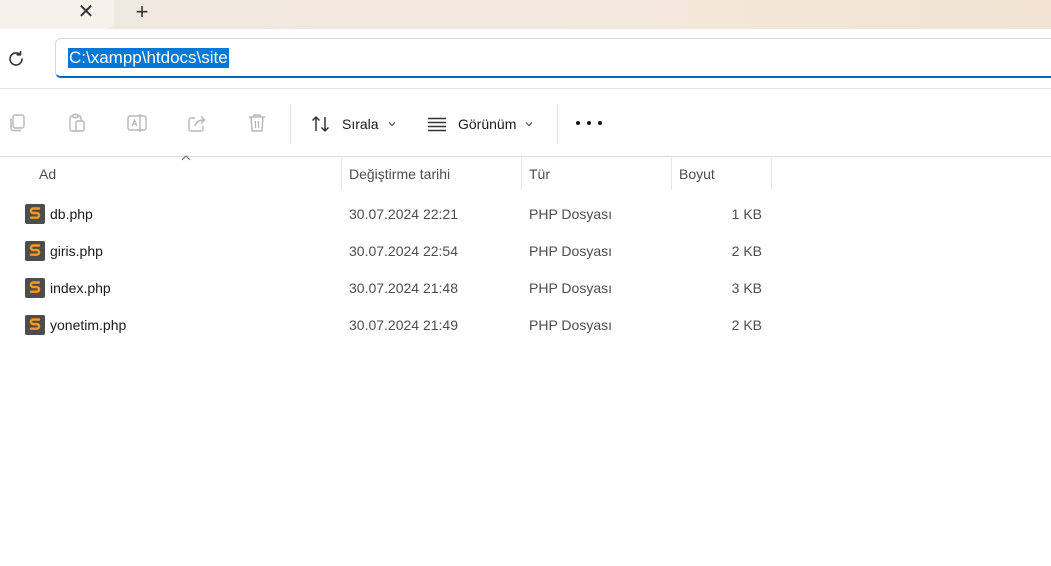 The width and height of the screenshot is (1051, 566). What do you see at coordinates (148, 58) in the screenshot?
I see `address-path: C:\xampp\htdocs\site` at bounding box center [148, 58].